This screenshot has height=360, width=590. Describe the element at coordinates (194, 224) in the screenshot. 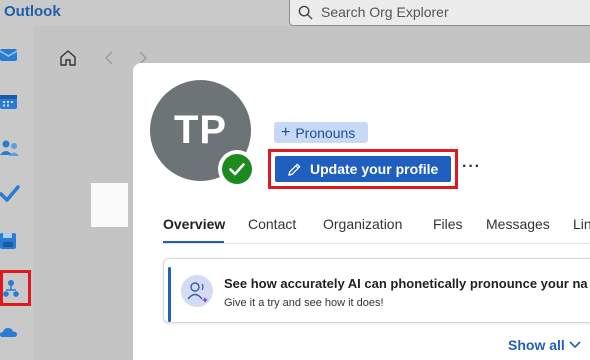

I see `tab-overview: Overview` at that location.